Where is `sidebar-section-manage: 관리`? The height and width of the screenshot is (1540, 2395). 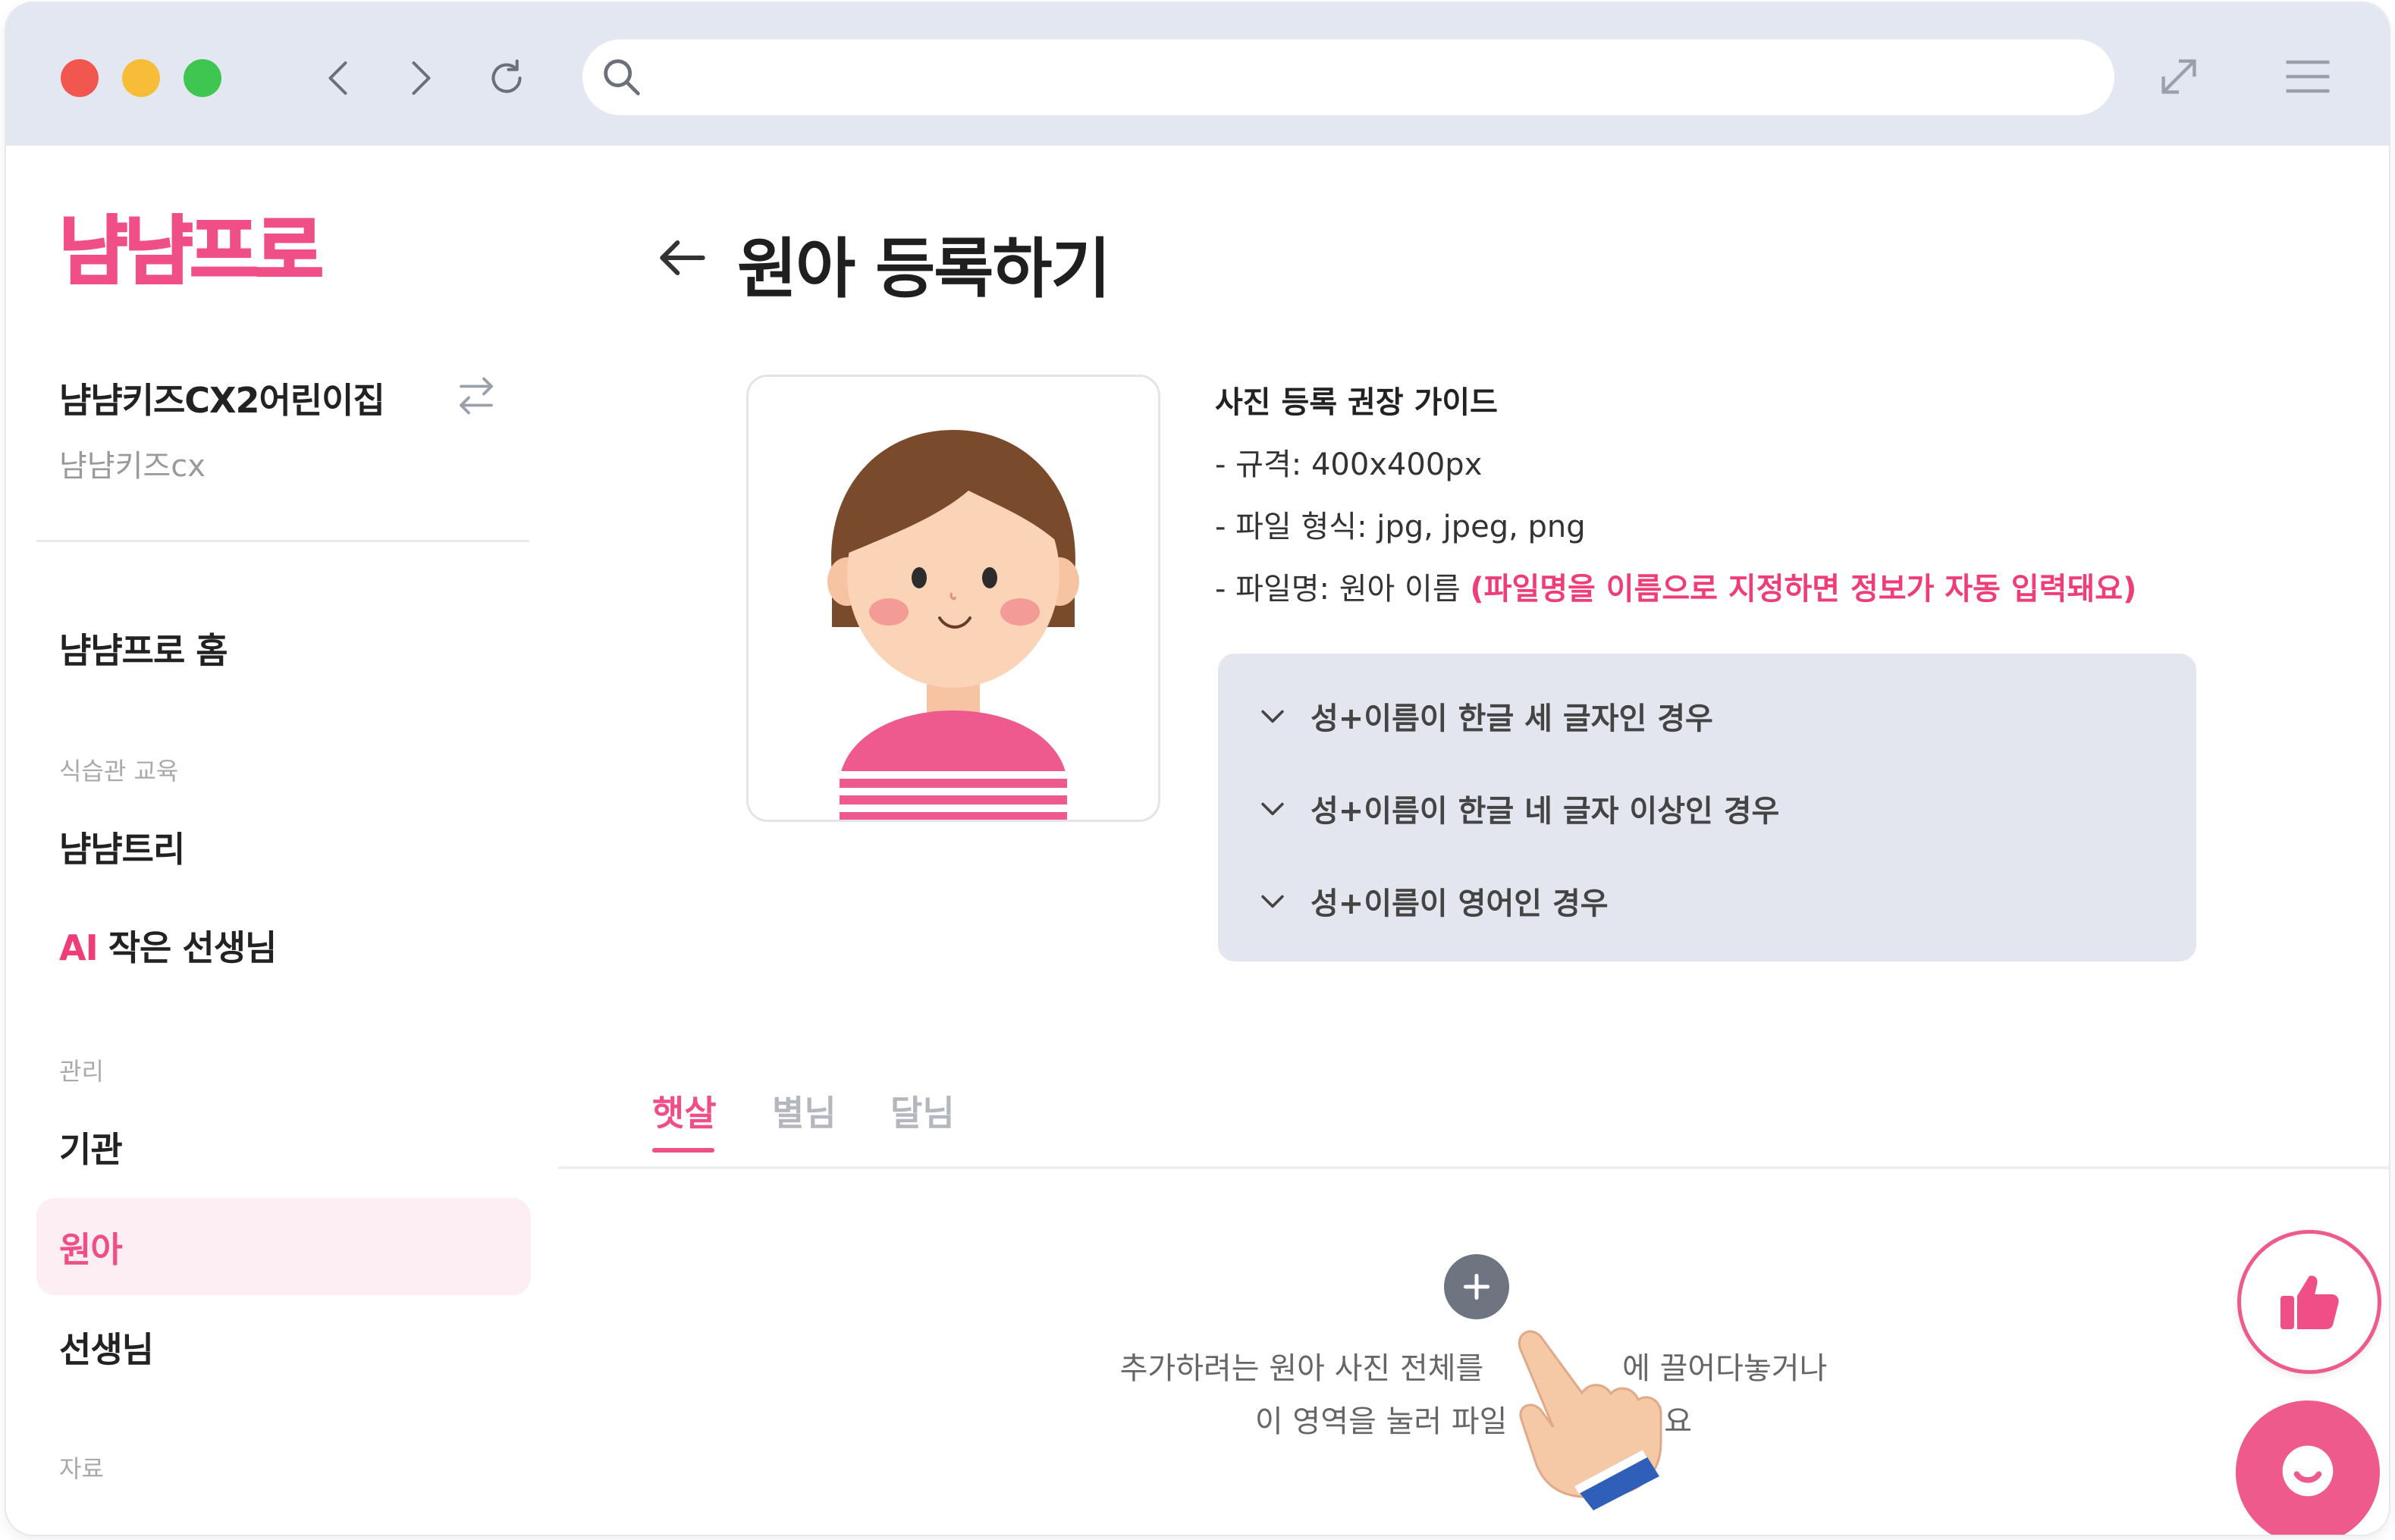
sidebar-section-manage: 관리 is located at coordinates (81, 1072).